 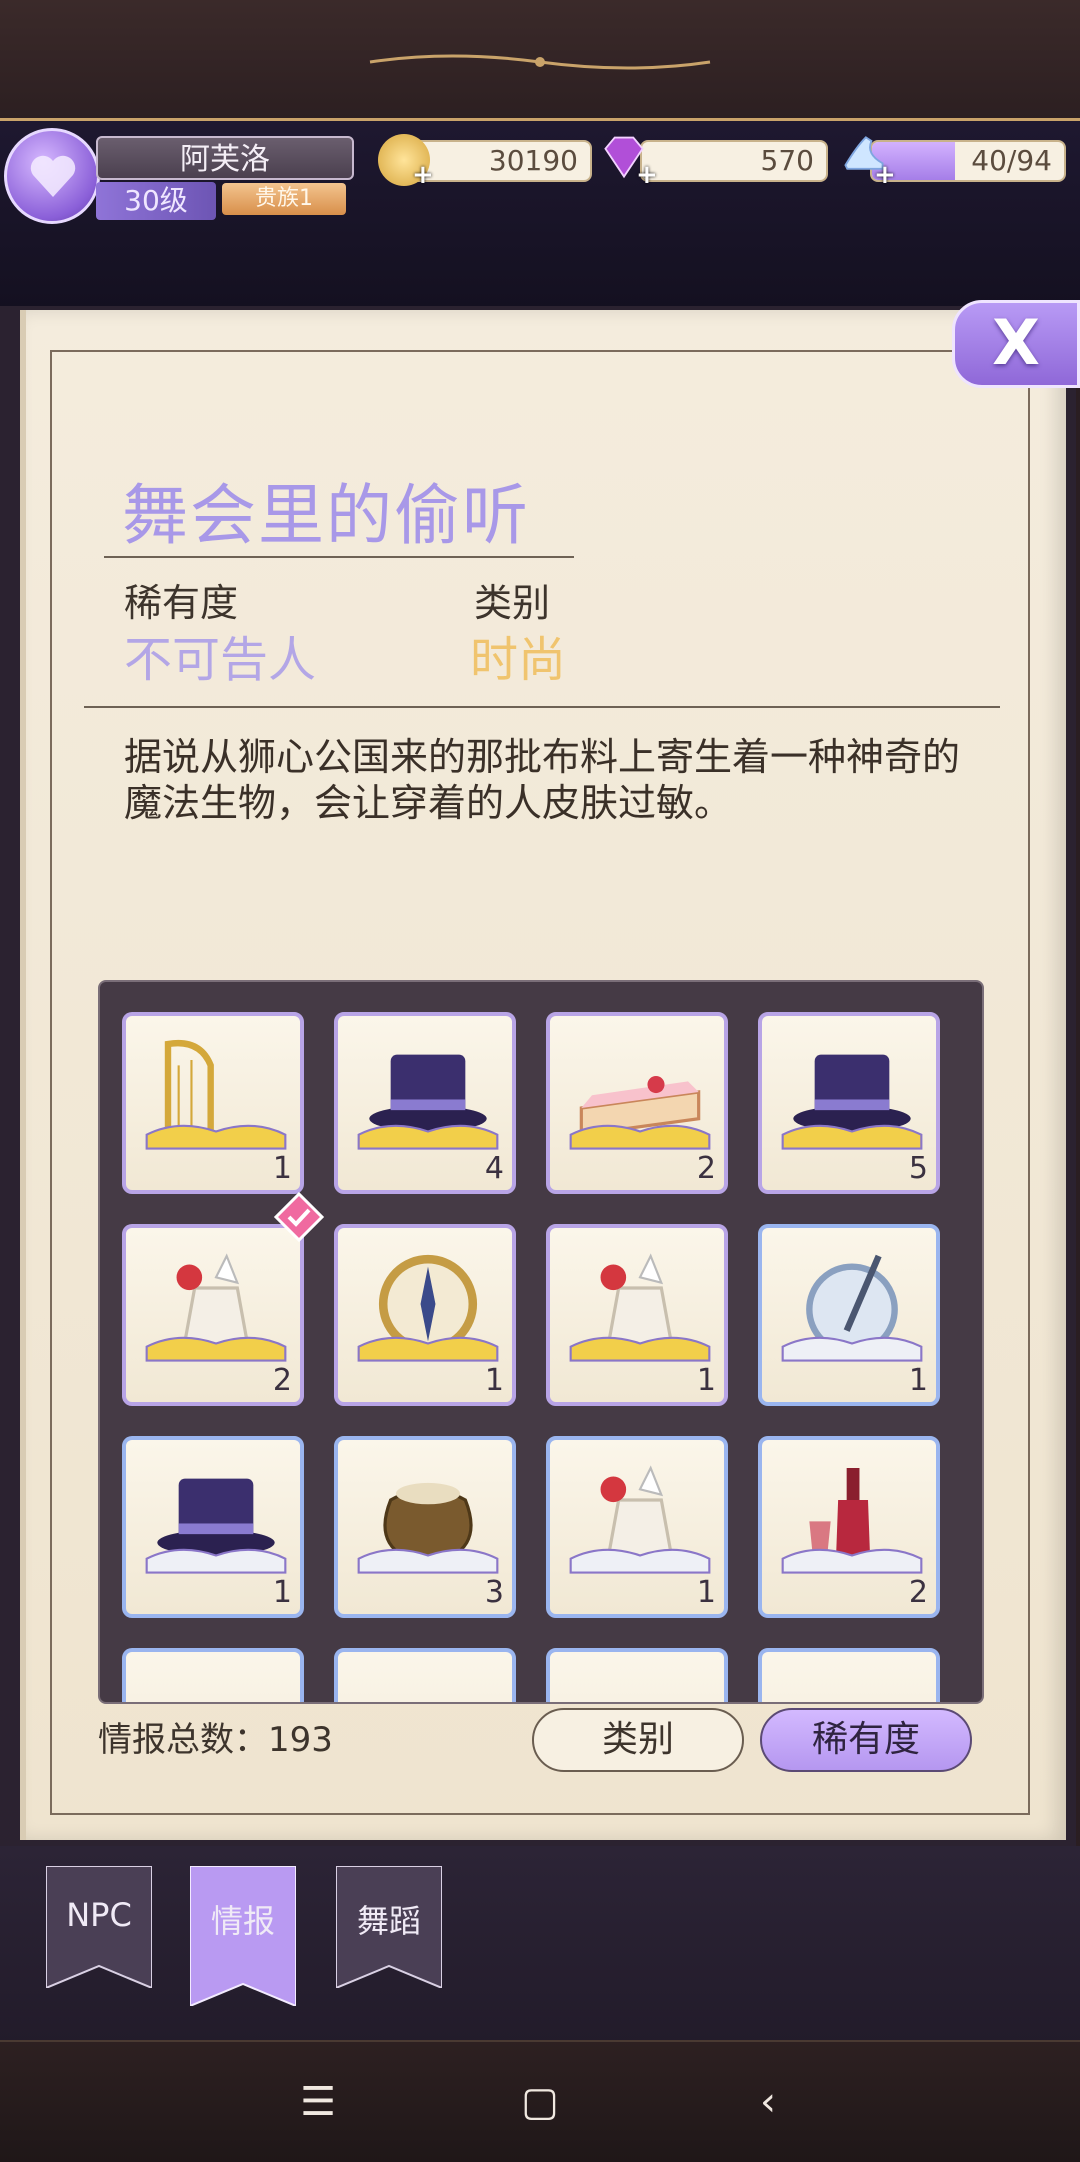 What do you see at coordinates (156, 201) in the screenshot?
I see `player-level: 30级` at bounding box center [156, 201].